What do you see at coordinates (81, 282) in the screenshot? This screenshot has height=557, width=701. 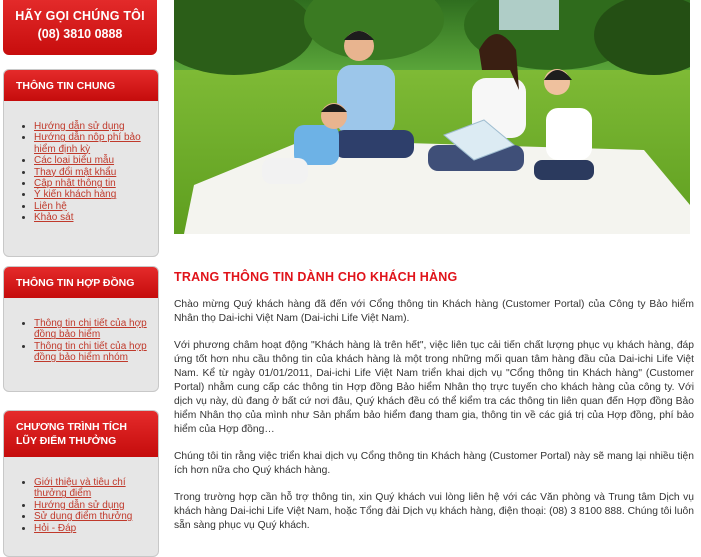 I see `panel-title: THÔNG TIN HỢP ĐỒNG` at bounding box center [81, 282].